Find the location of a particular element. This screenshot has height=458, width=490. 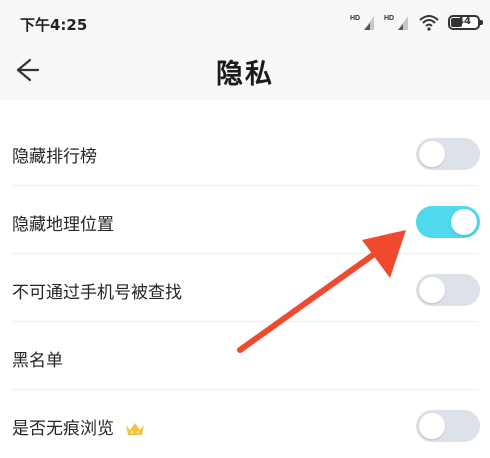

page-header: 隐私 is located at coordinates (245, 72).